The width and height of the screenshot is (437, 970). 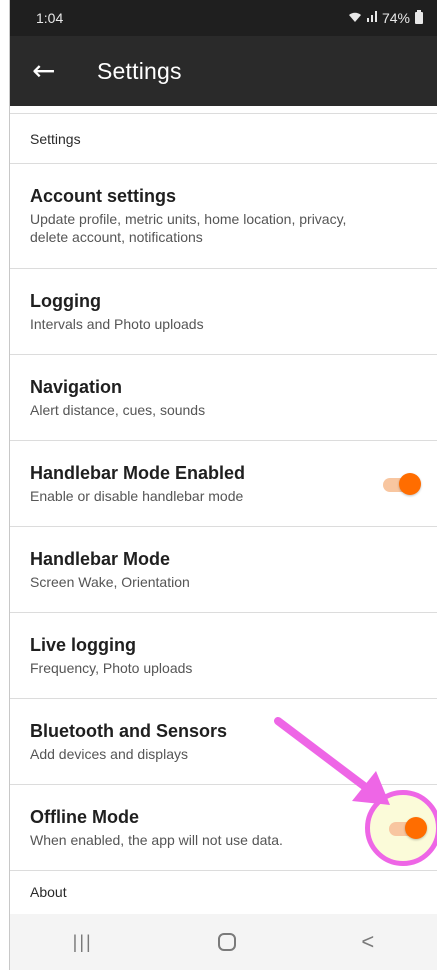 I want to click on handlebar-mode-toggle, so click(x=401, y=483).